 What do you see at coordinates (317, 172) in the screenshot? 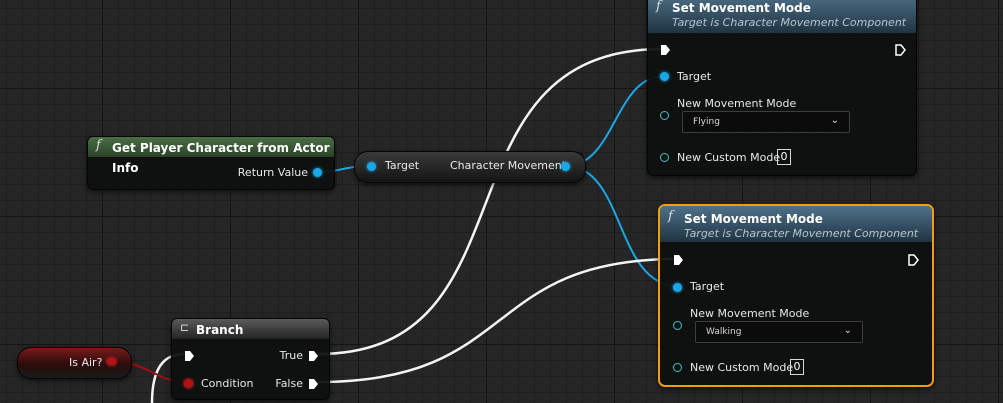
I see `return-value-pin` at bounding box center [317, 172].